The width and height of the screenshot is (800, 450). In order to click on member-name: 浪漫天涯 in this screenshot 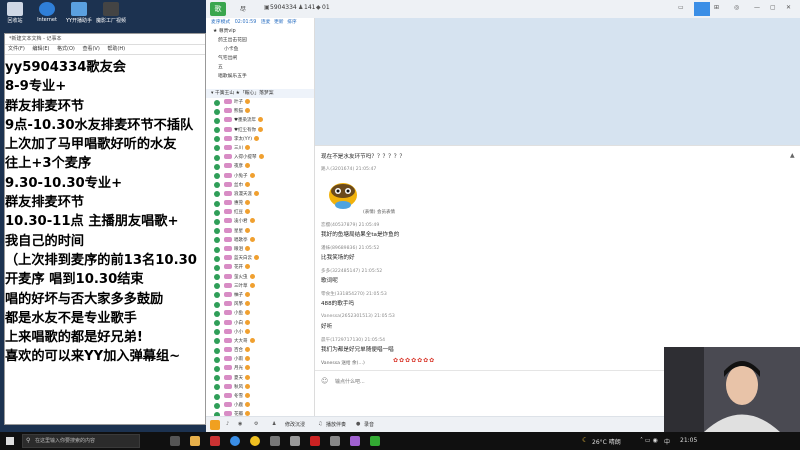, I will do `click(243, 194)`.